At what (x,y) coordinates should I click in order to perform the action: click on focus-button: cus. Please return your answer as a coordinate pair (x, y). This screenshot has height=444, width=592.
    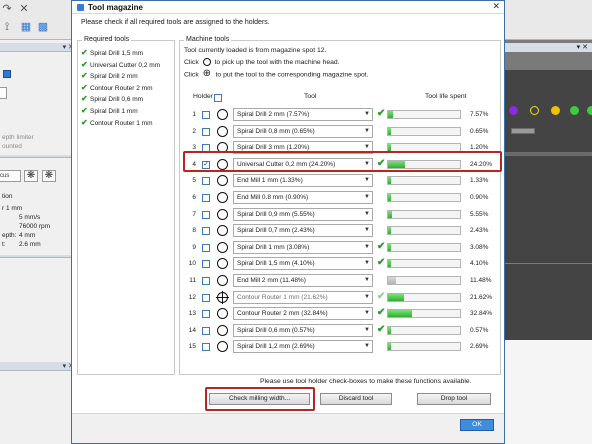
    Looking at the image, I should click on (10, 176).